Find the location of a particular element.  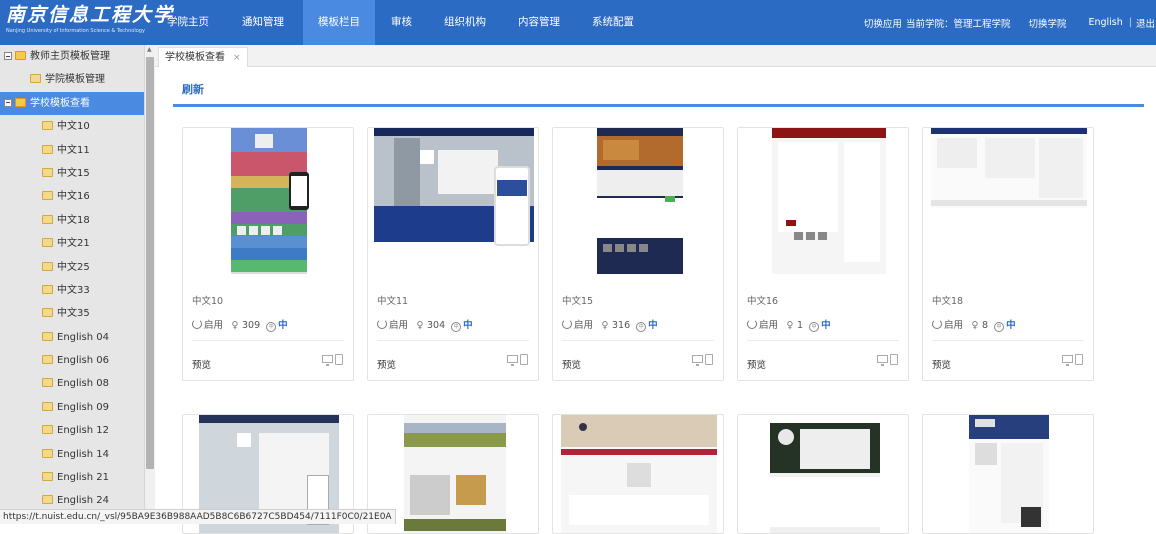

template-card: 中文16 启用 ♀ 1 中中预览 is located at coordinates (823, 254).